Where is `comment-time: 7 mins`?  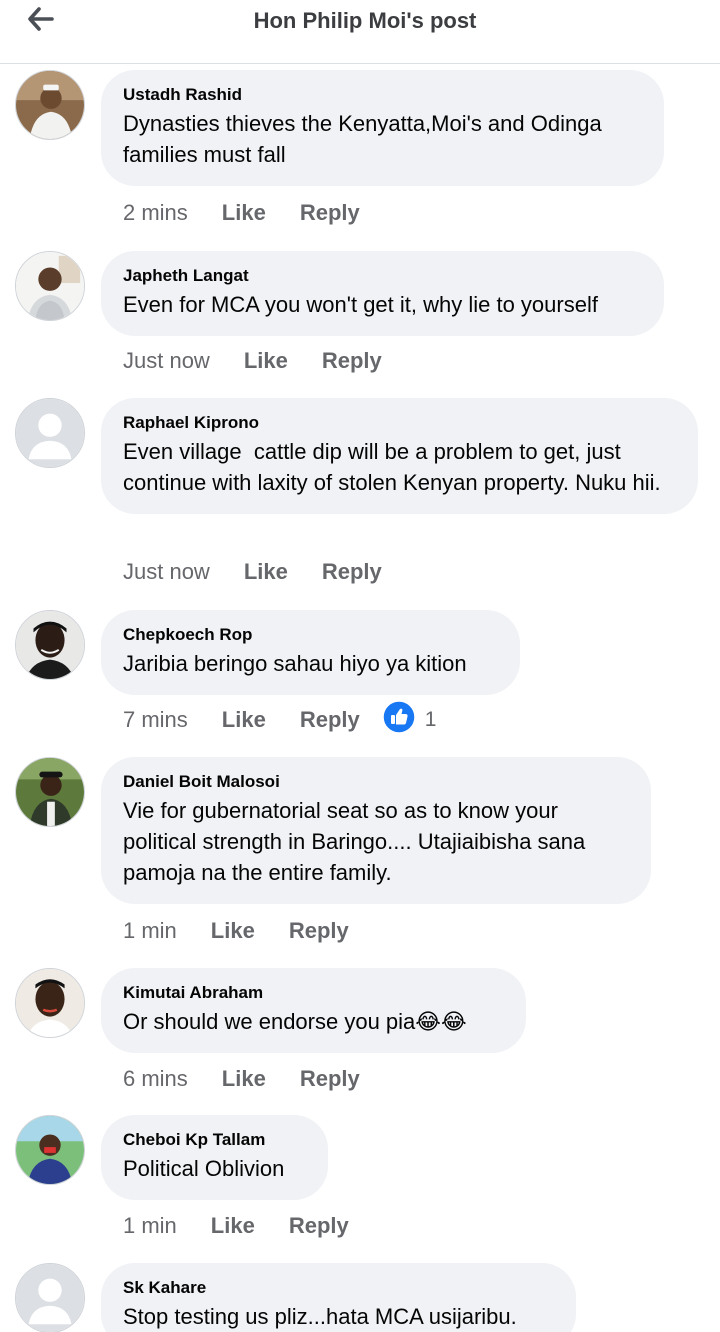 comment-time: 7 mins is located at coordinates (155, 720).